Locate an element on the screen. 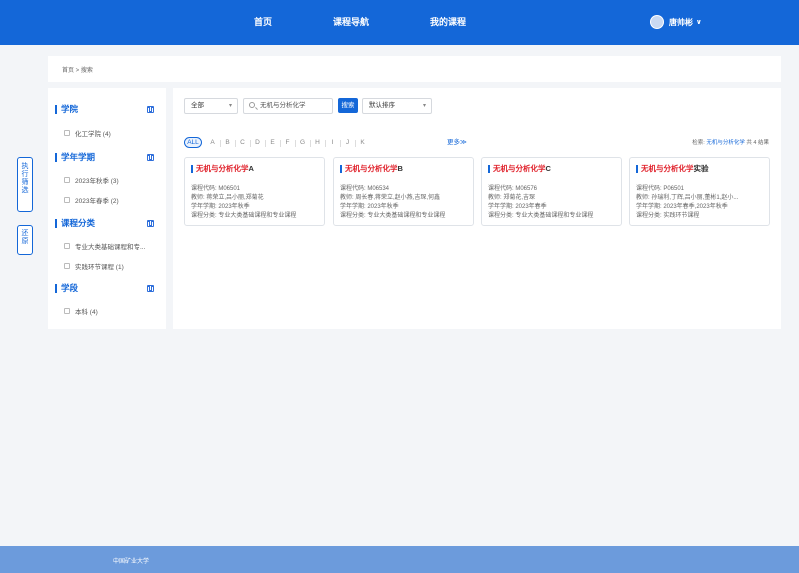  letter-item: K is located at coordinates (362, 143).